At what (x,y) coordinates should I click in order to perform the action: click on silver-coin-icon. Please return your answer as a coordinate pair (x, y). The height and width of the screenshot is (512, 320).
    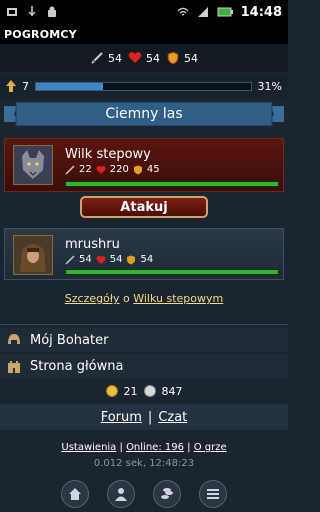
    Looking at the image, I should click on (149, 391).